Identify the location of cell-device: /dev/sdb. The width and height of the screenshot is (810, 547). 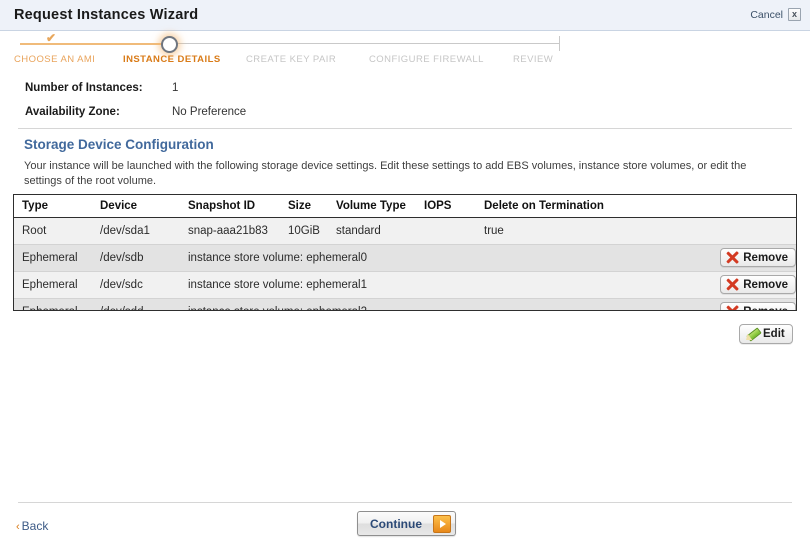
(136, 258).